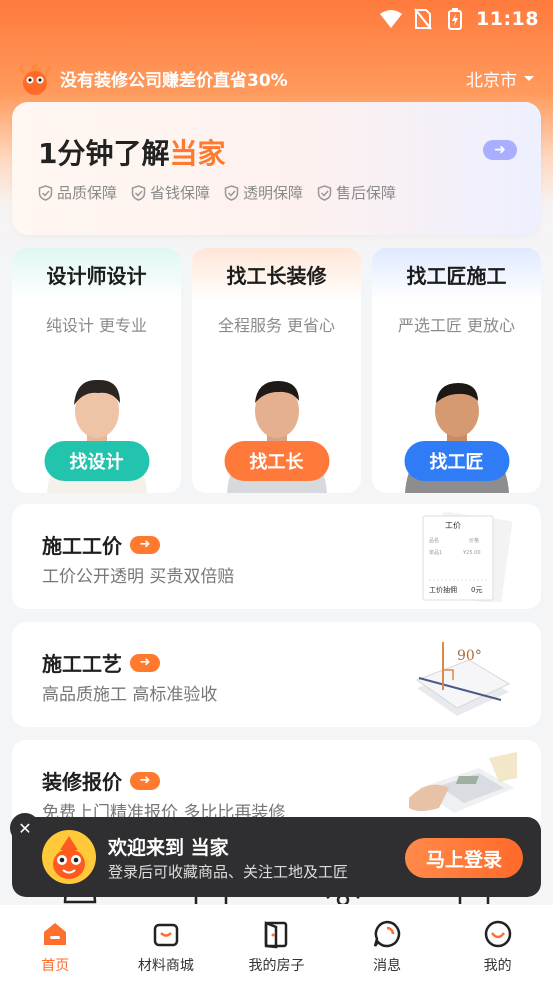 This screenshot has width=553, height=983. I want to click on info-card-title: 施工工价 ➜, so click(101, 544).